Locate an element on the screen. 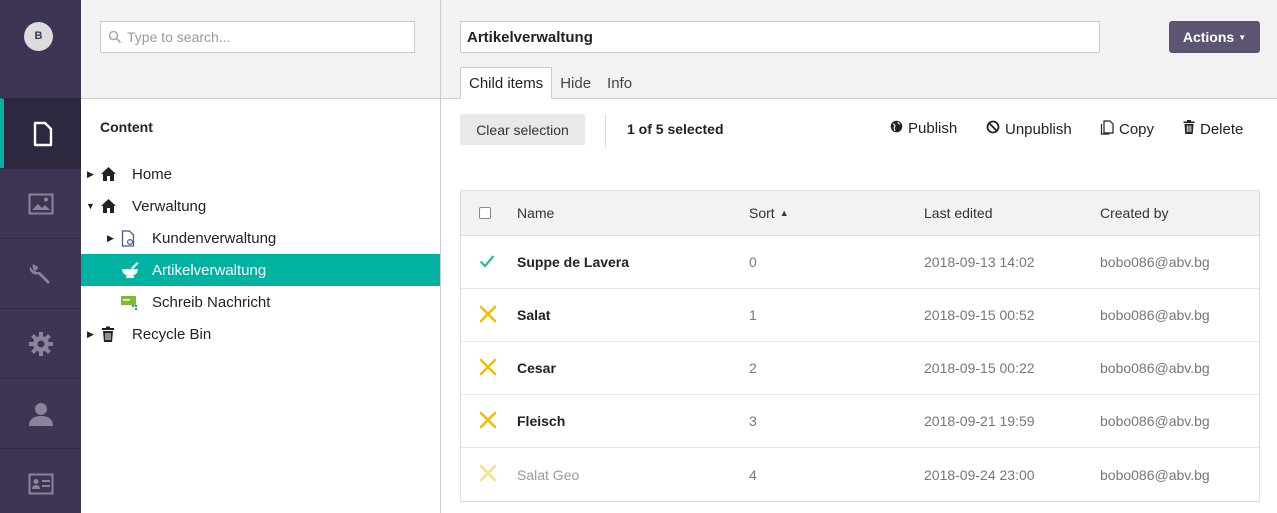  column-sort: Sort ▲ is located at coordinates (769, 213).